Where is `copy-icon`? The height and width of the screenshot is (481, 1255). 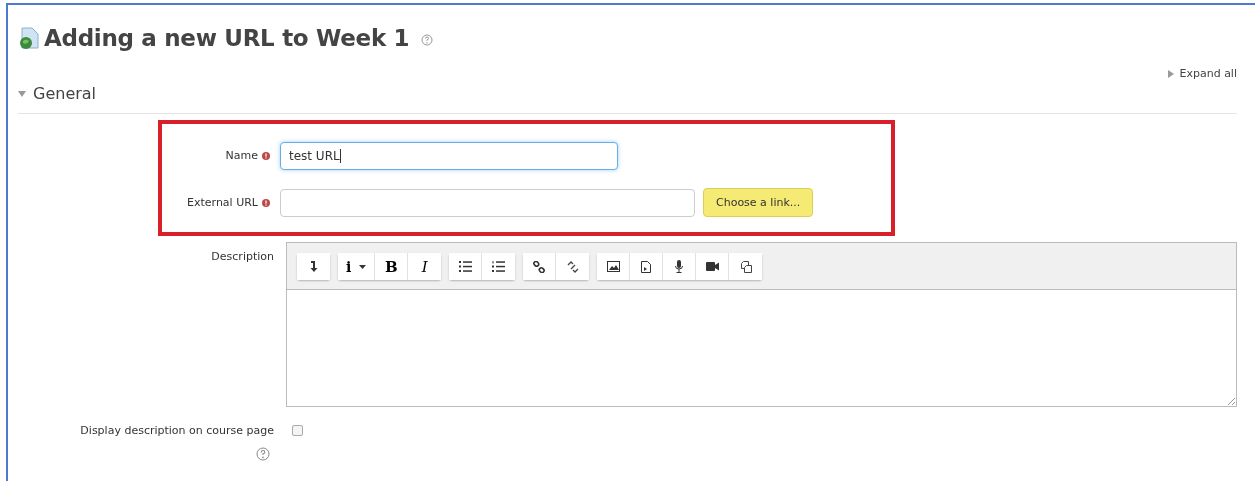 copy-icon is located at coordinates (745, 266).